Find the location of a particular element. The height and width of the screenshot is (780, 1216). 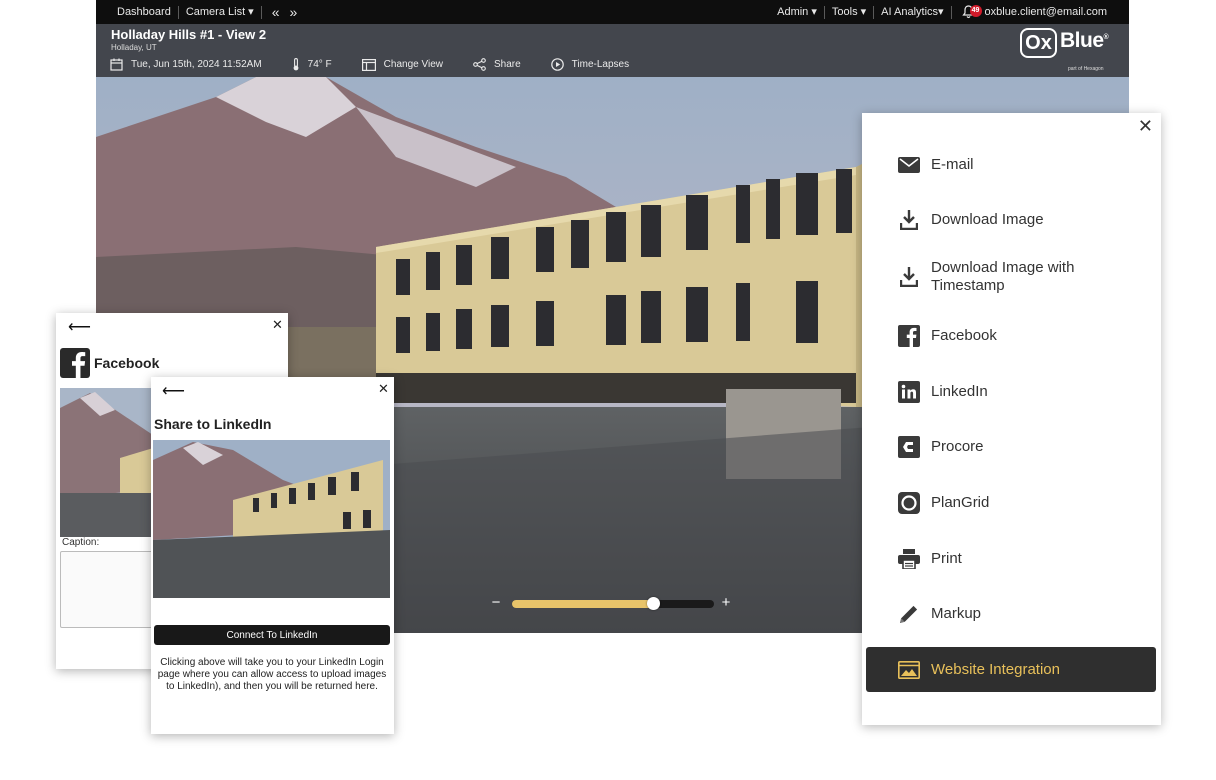

share-facebook: Facebook is located at coordinates (1018, 336).